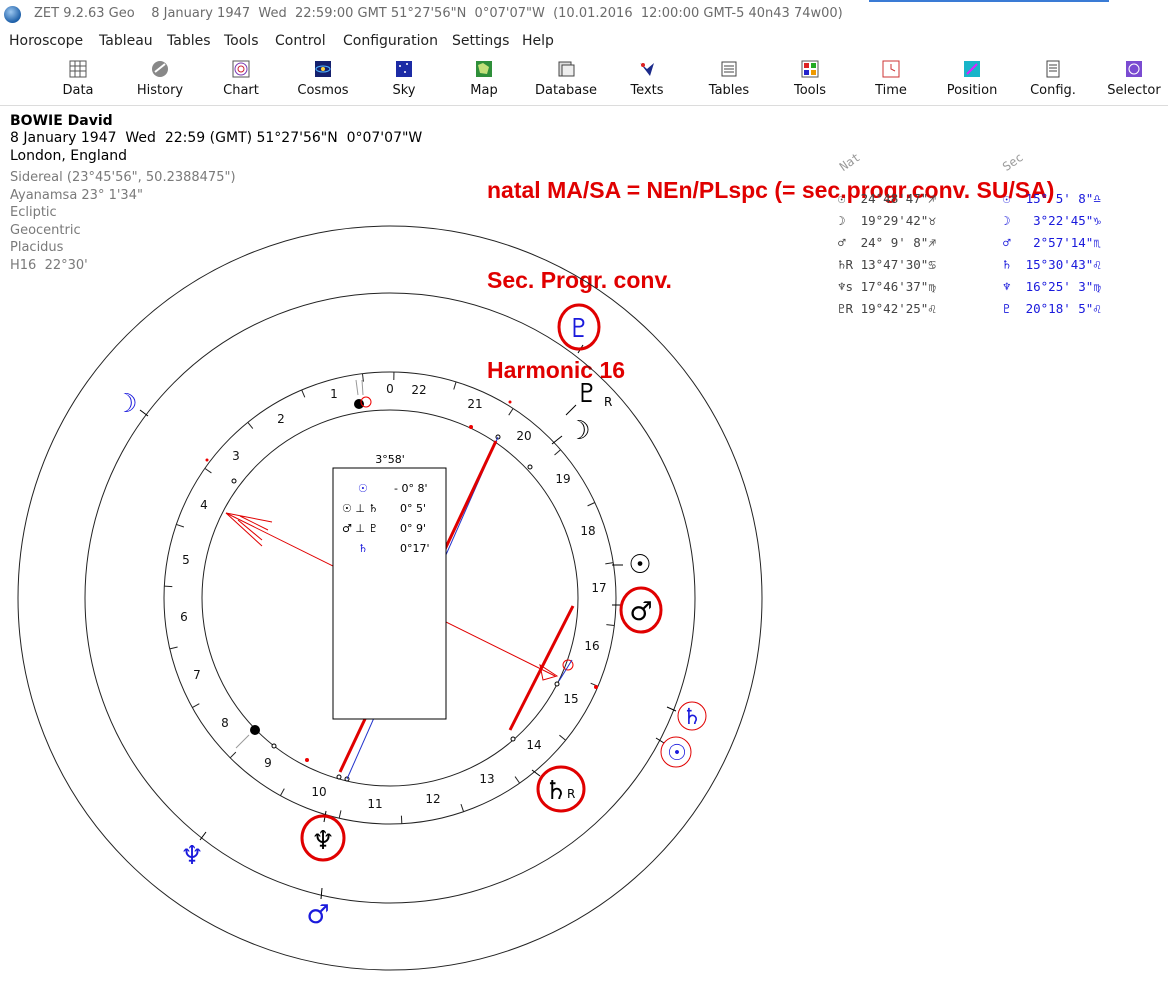  Describe the element at coordinates (562, 479) in the screenshot. I see `ring-number-19: 19` at that location.